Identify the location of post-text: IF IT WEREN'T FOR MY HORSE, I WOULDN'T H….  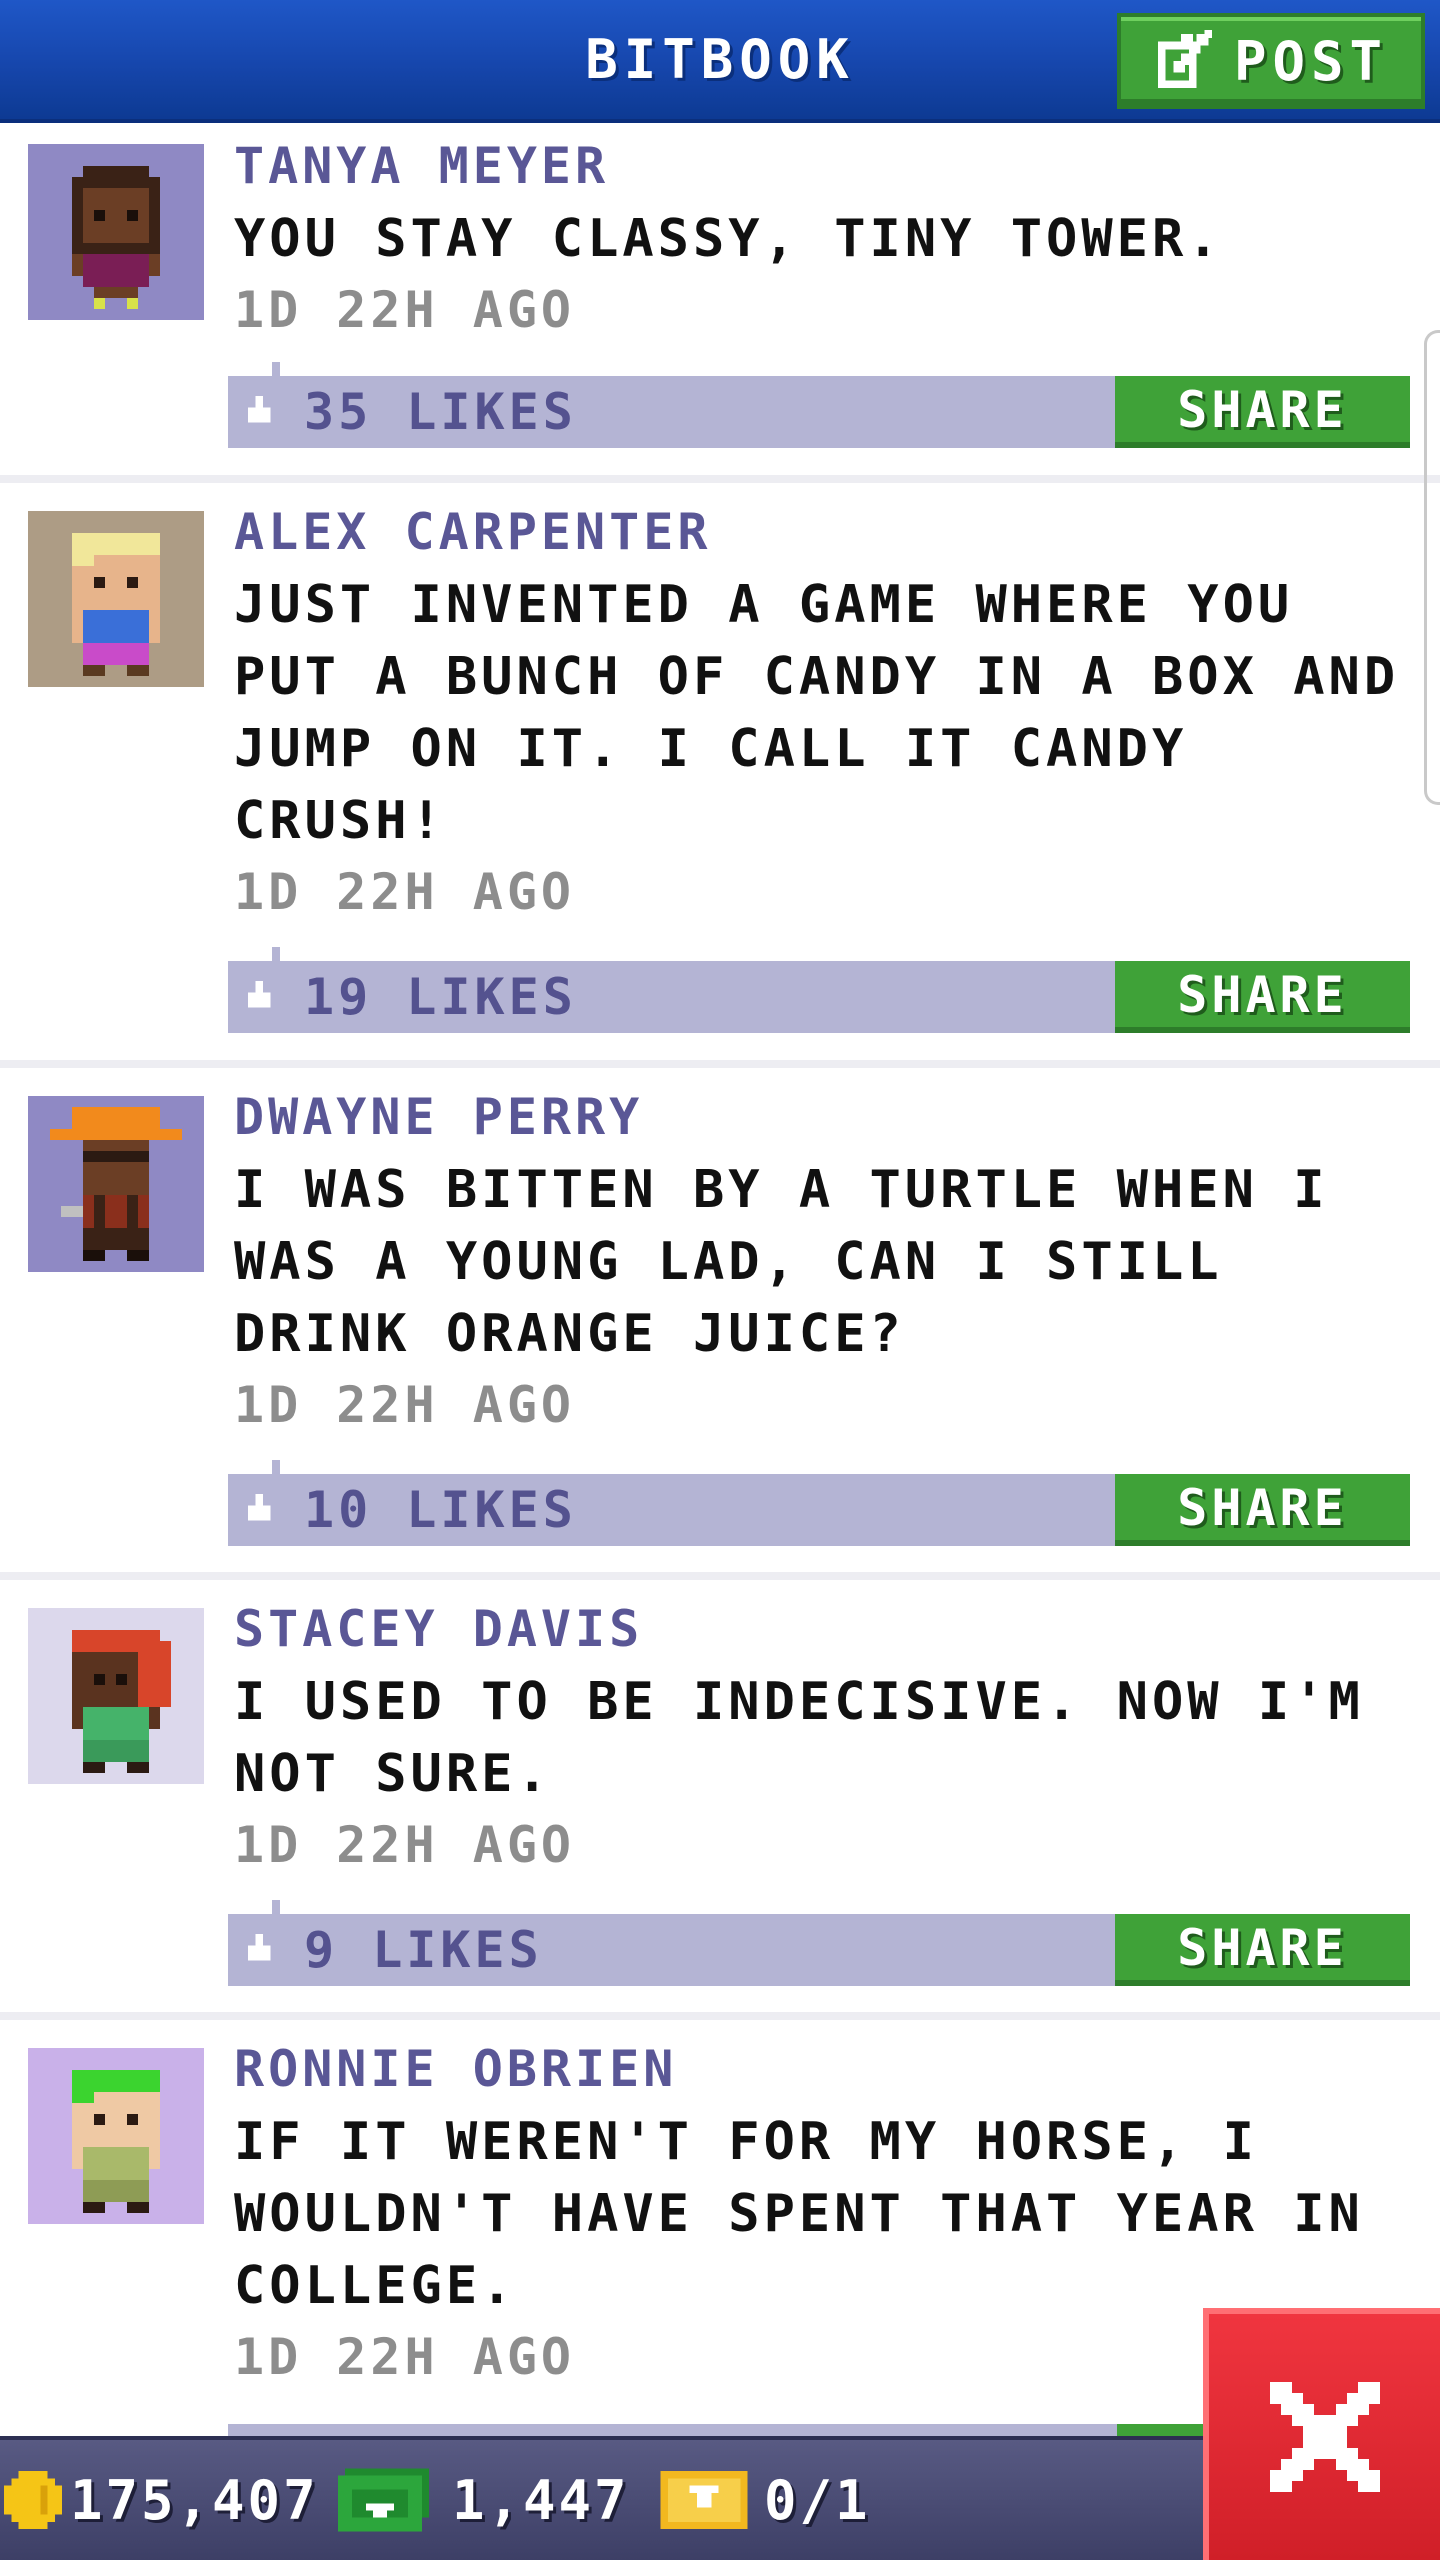
(799, 2214).